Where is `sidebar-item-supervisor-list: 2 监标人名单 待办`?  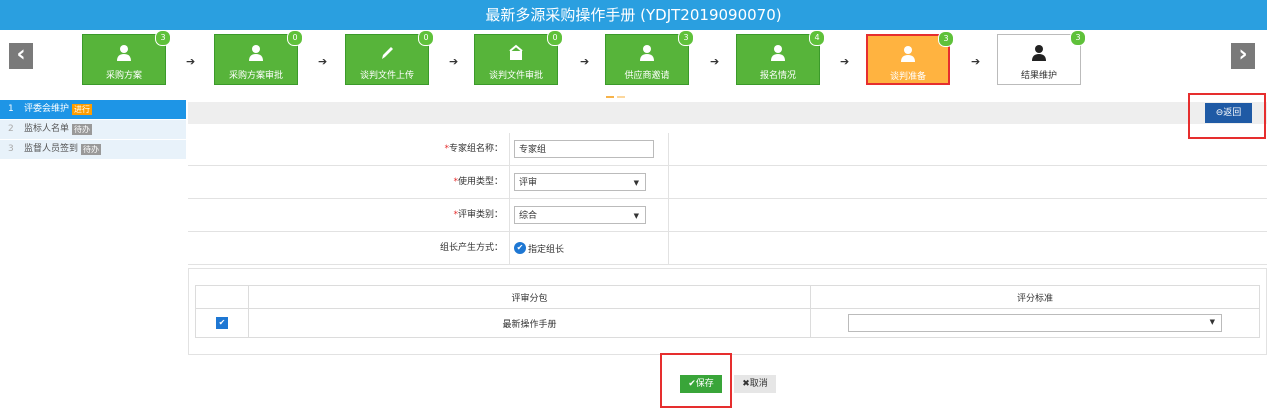 sidebar-item-supervisor-list: 2 监标人名单 待办 is located at coordinates (93, 130).